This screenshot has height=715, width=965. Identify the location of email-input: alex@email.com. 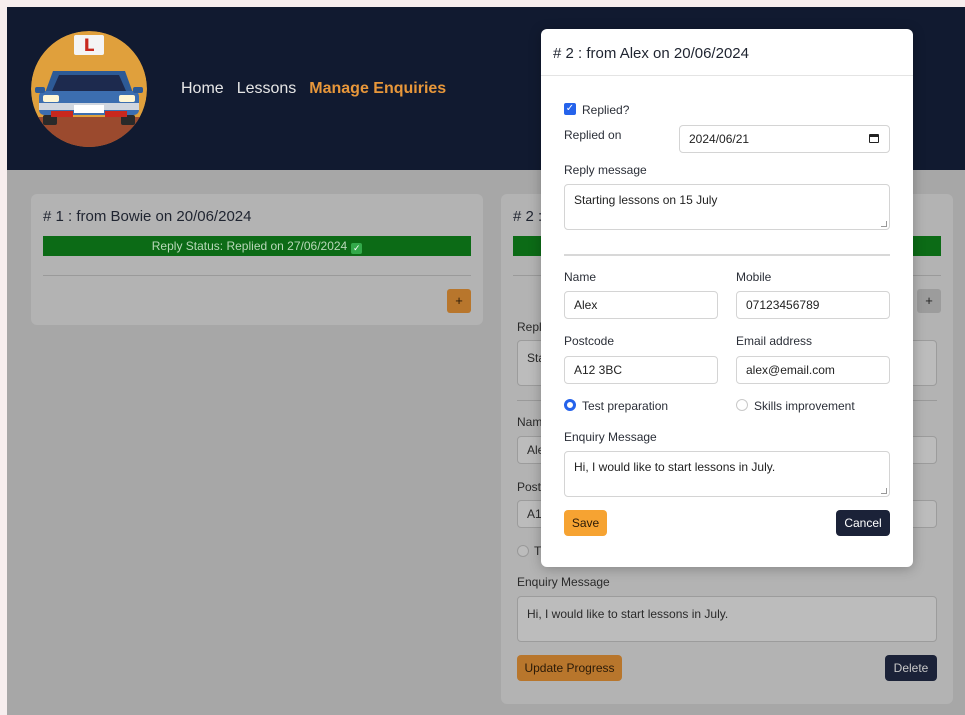
(813, 370).